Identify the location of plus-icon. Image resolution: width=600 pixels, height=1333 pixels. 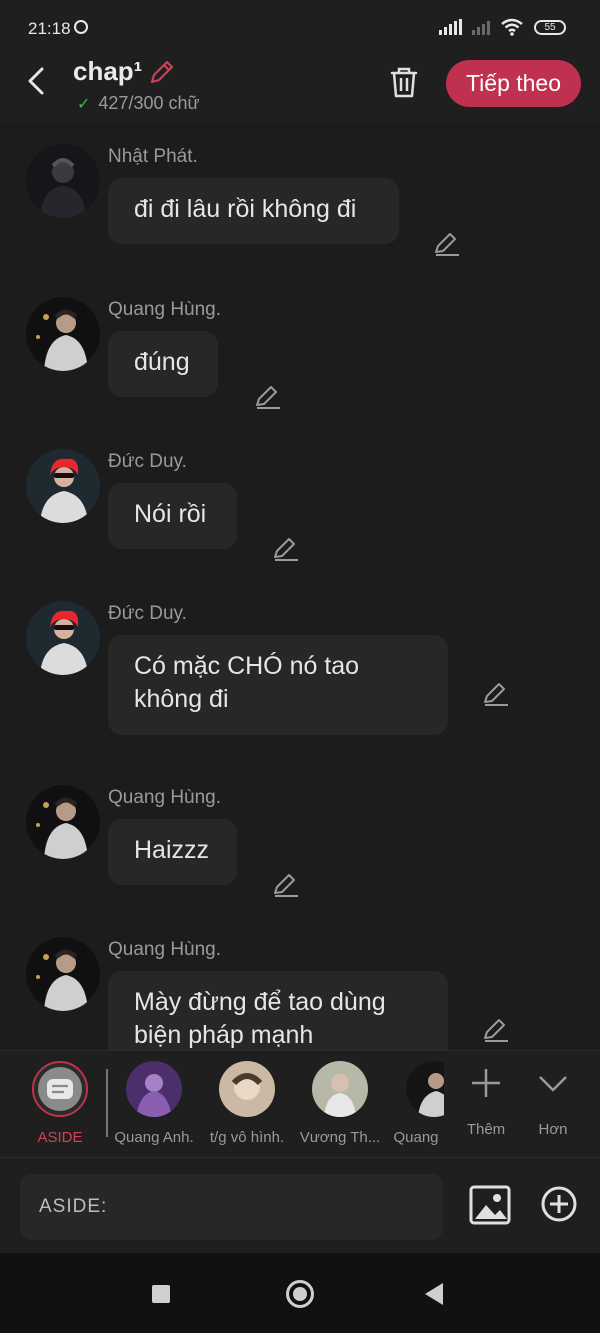
(486, 1083).